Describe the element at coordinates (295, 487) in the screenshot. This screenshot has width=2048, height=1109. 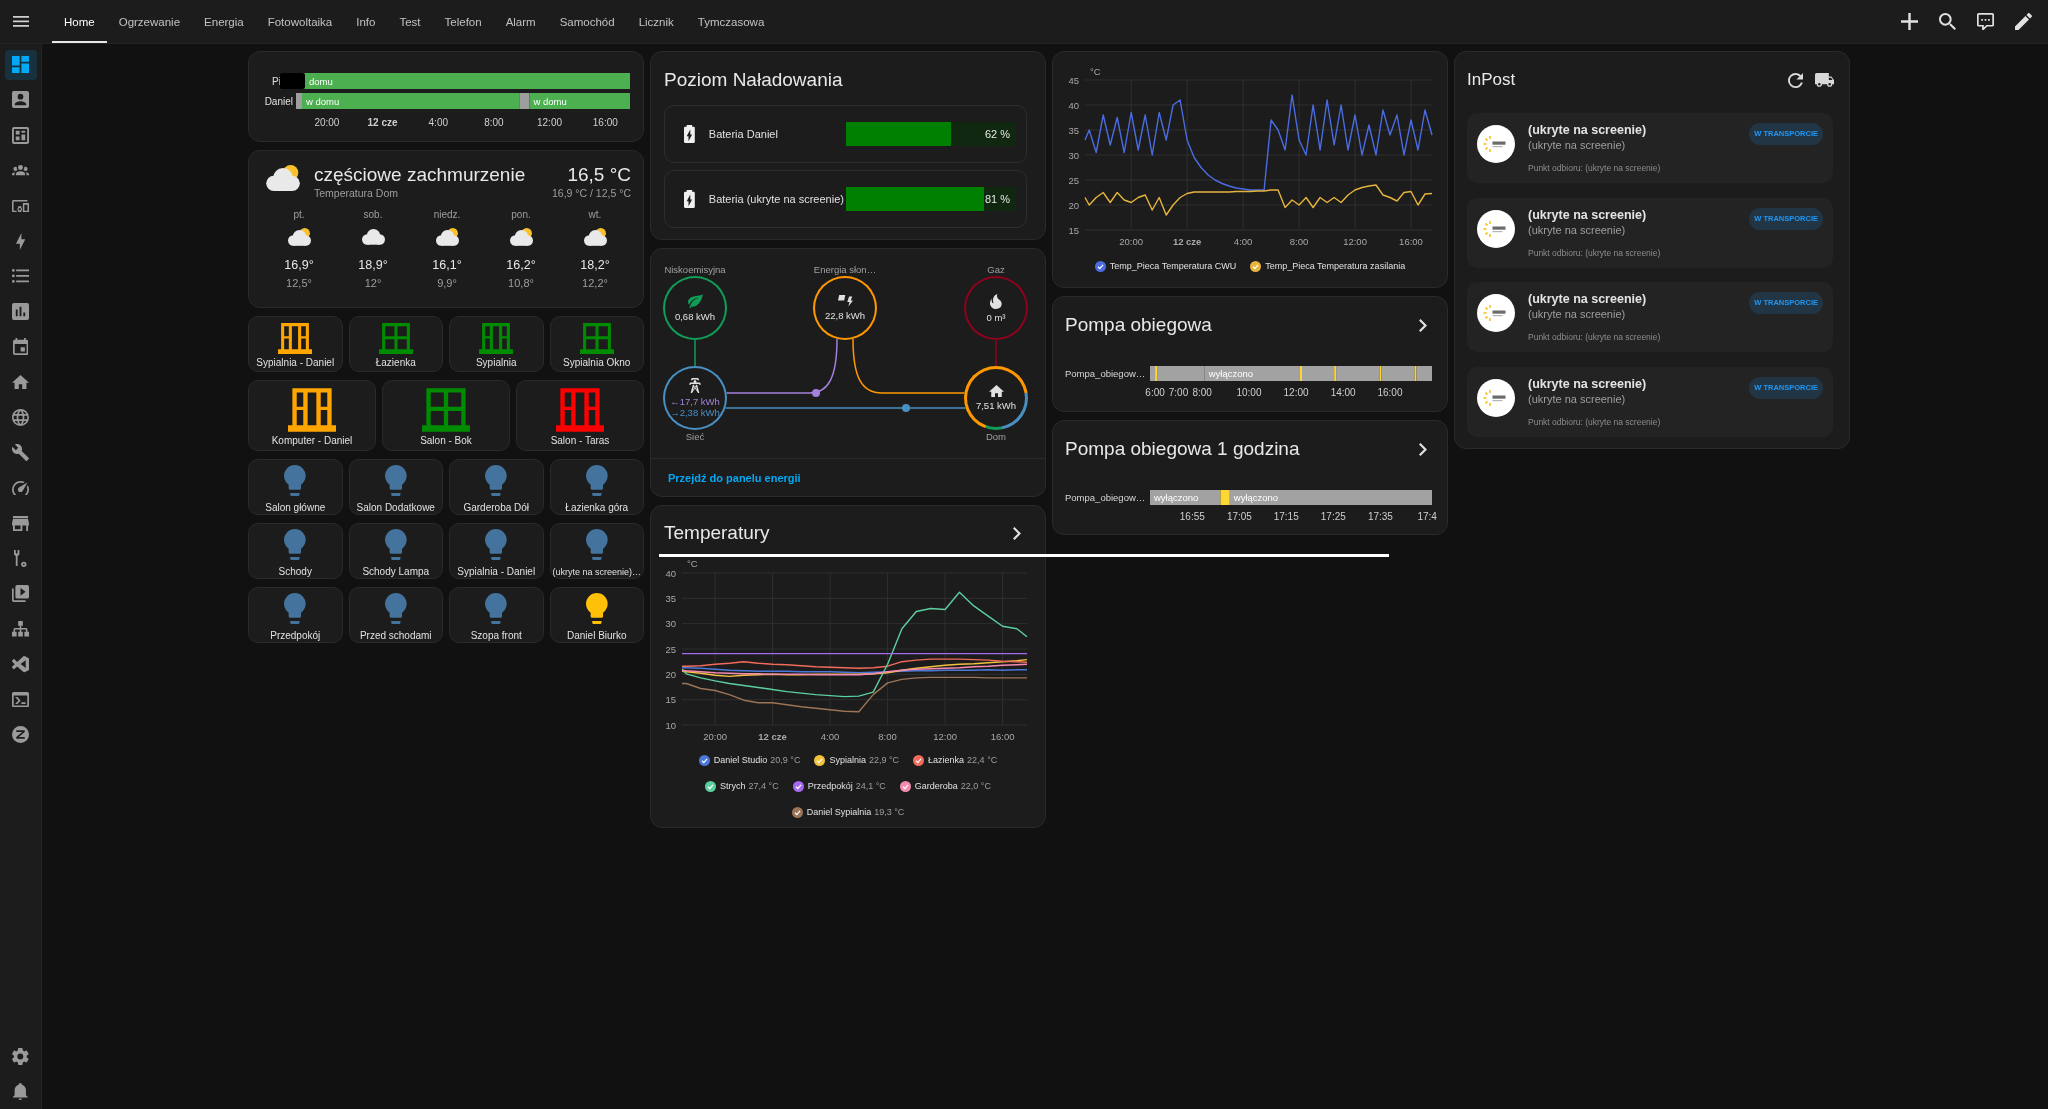
I see `light-tile: Salon główne` at that location.